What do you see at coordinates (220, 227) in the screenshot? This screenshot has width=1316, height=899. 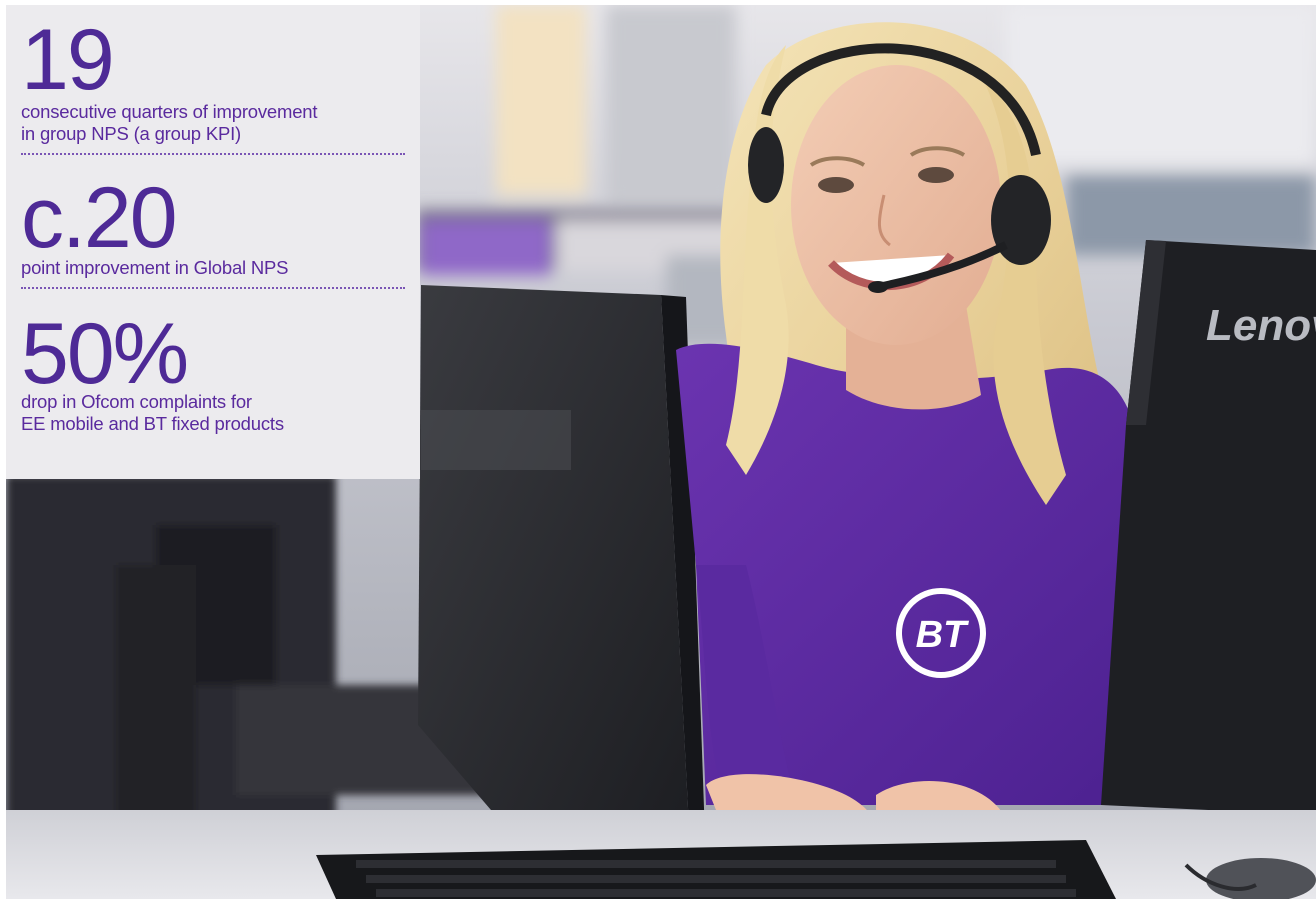 I see `stat-global-nps: c.20 point improvement in Global NPS` at bounding box center [220, 227].